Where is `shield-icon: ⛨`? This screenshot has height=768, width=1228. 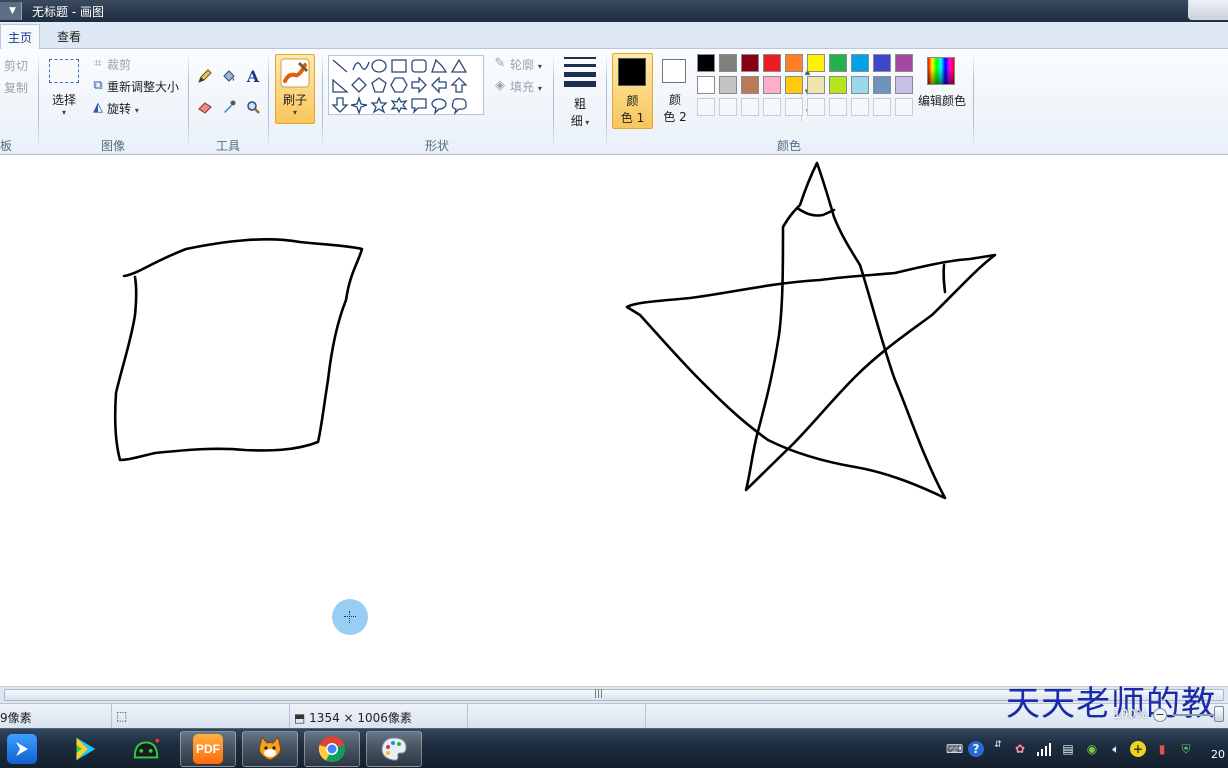 shield-icon: ⛨ is located at coordinates (1186, 749).